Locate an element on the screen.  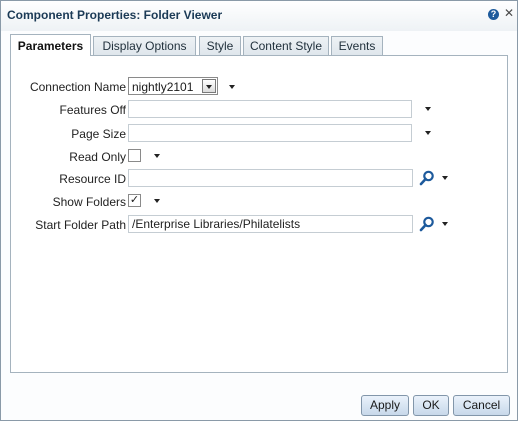
page-size-row: Page Size is located at coordinates (260, 134).